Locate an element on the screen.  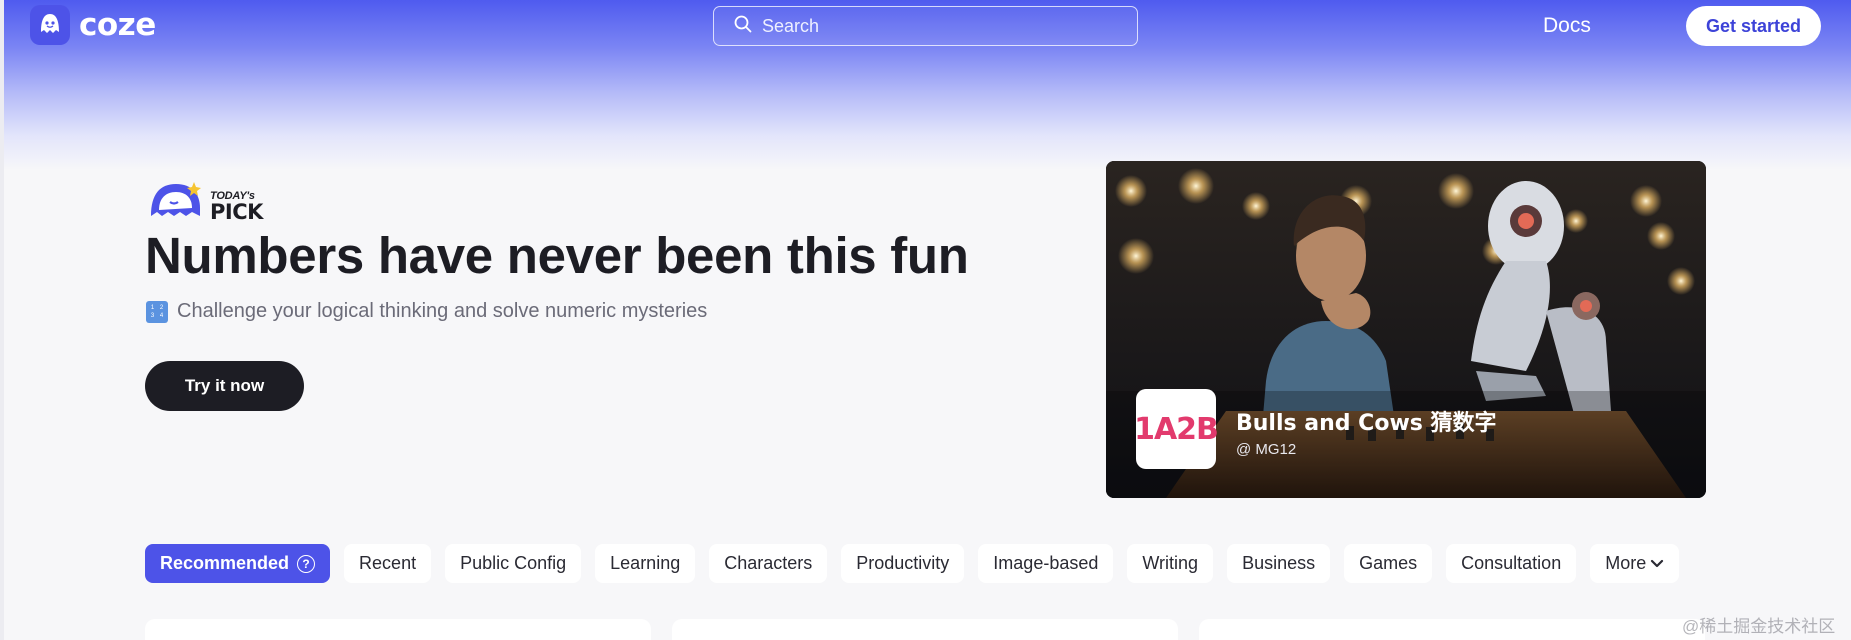
tab-productivity: Productivity is located at coordinates (903, 563).